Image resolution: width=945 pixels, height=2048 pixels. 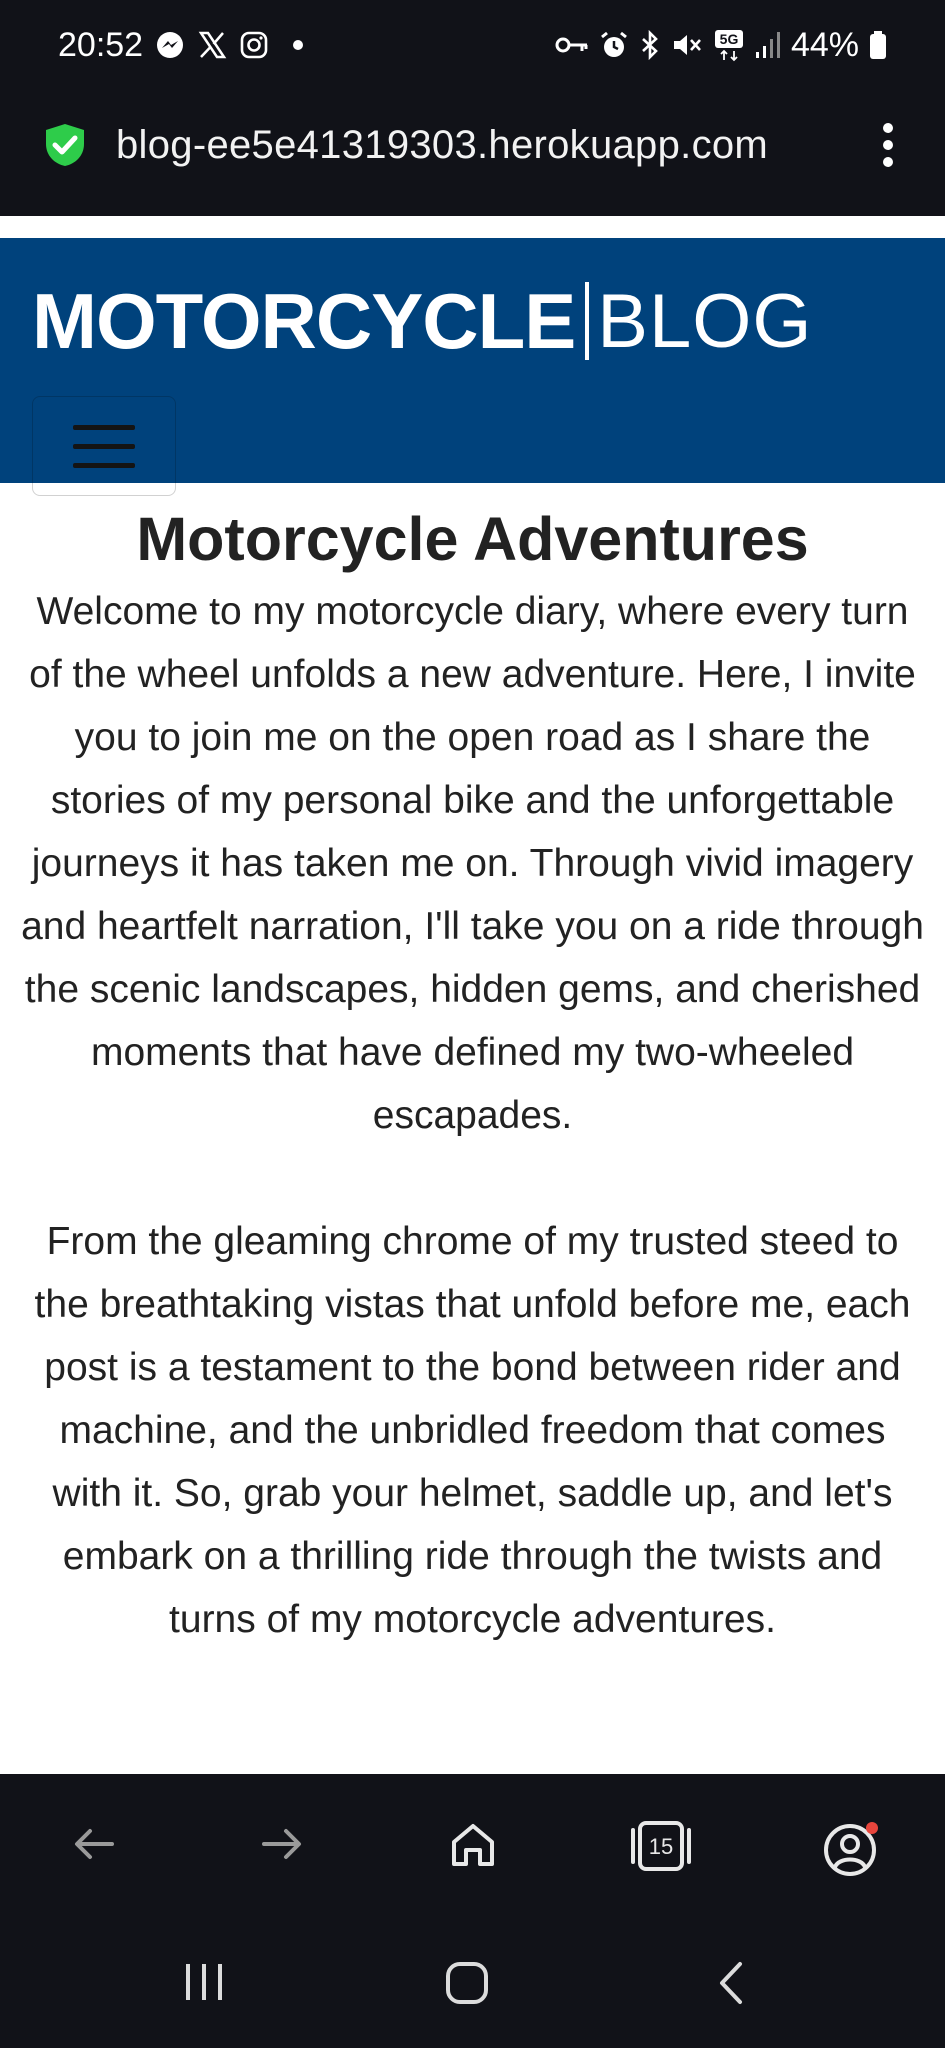 What do you see at coordinates (888, 147) in the screenshot?
I see `kebab-menu-icon` at bounding box center [888, 147].